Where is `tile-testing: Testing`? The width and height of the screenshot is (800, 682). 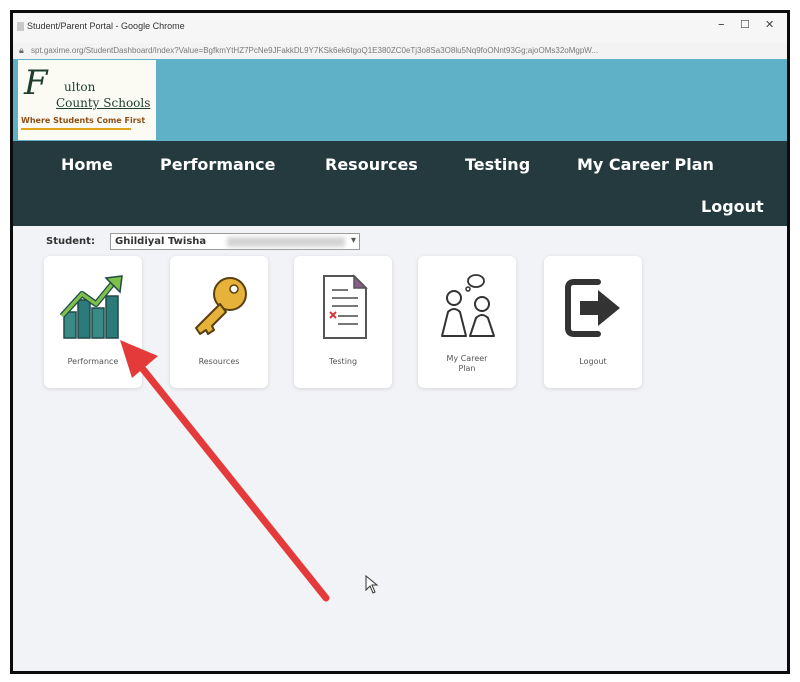
tile-testing: Testing is located at coordinates (343, 322).